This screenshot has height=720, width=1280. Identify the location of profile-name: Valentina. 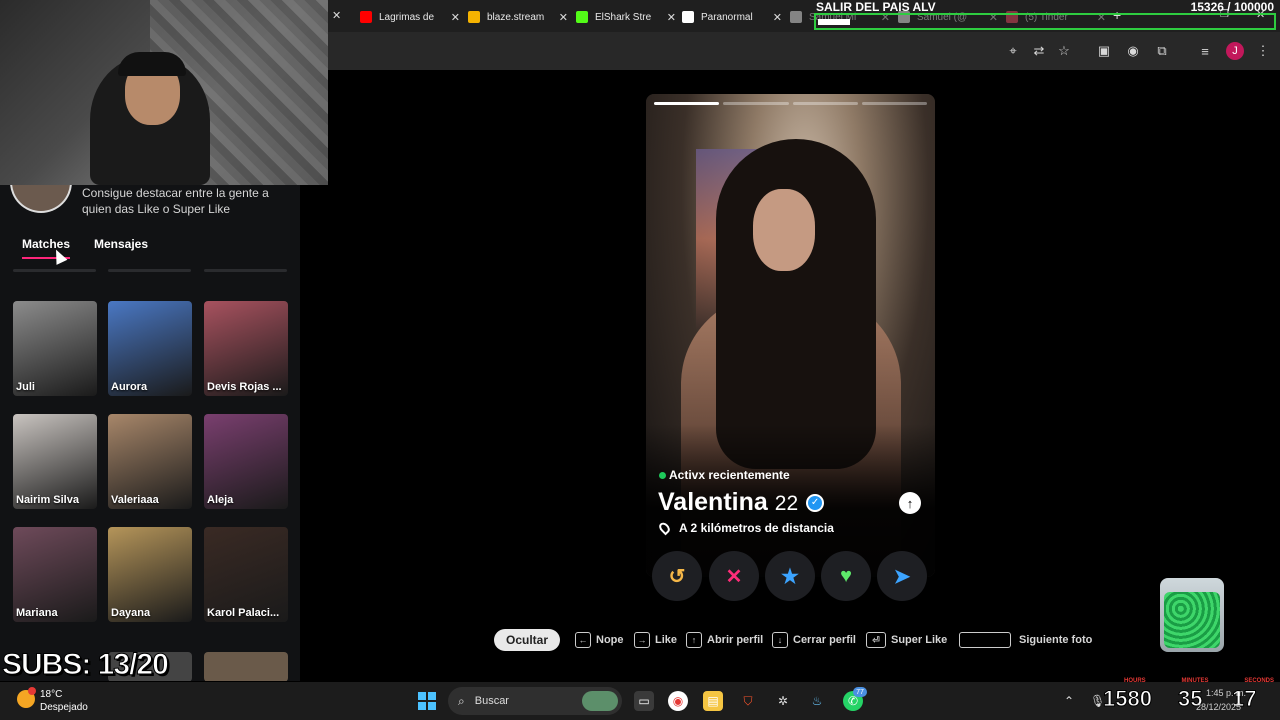
(713, 502).